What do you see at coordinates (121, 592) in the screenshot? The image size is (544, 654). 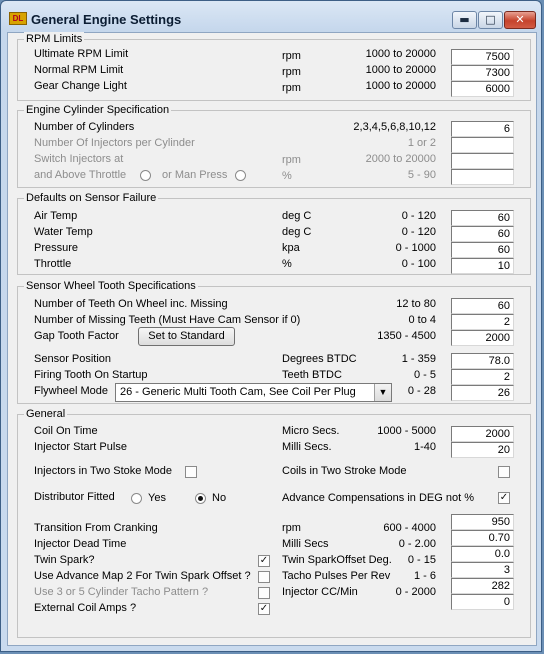 I see `tacho-pattern-label: Use 3 or 5 Cylinder Tacho Pattern ?` at bounding box center [121, 592].